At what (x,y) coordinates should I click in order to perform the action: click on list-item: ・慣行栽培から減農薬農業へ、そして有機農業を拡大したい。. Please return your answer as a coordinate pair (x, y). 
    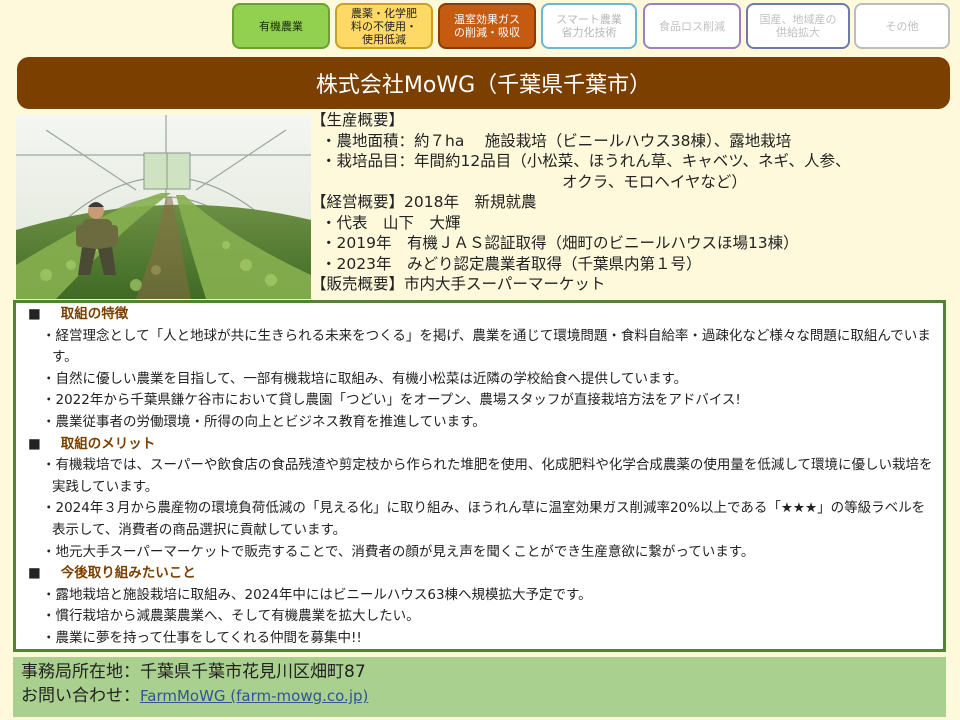
    Looking at the image, I should click on (231, 616).